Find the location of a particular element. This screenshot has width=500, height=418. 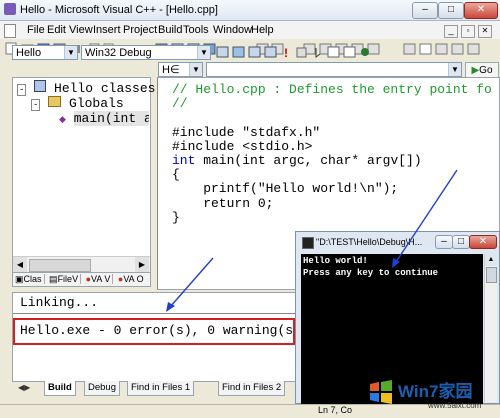

watermark-logo: Win7家园 www.5aixt.com is located at coordinates (432, 395).